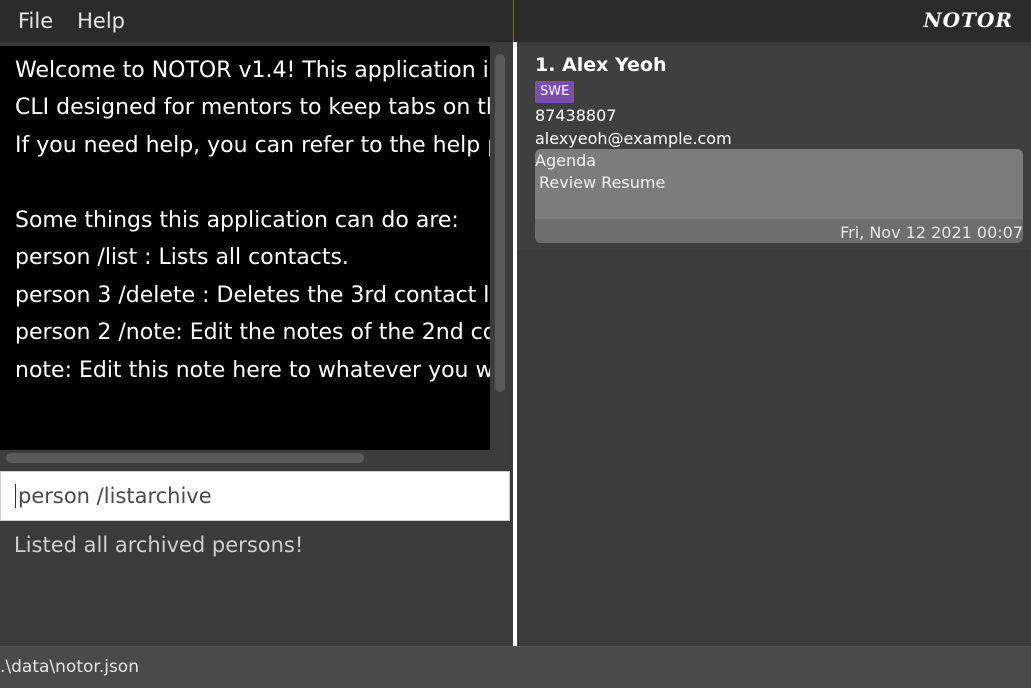 This screenshot has width=1031, height=688. I want to click on app-logo: NOTOR, so click(968, 20).